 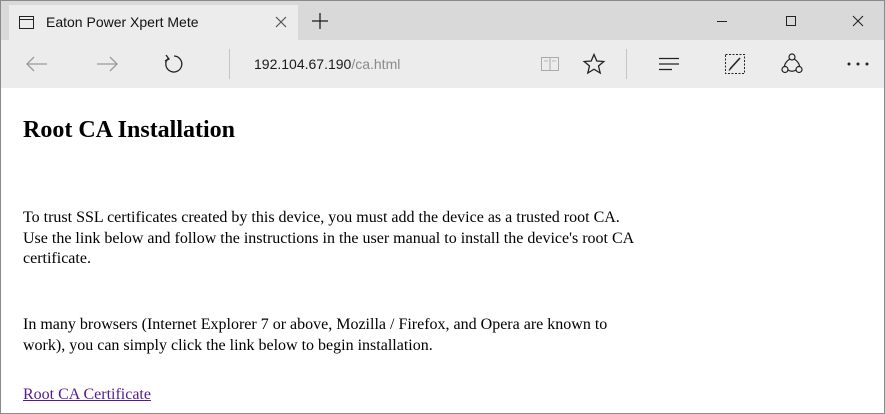 I want to click on address-bar: 192.104.67.190/ca.html, so click(x=327, y=64).